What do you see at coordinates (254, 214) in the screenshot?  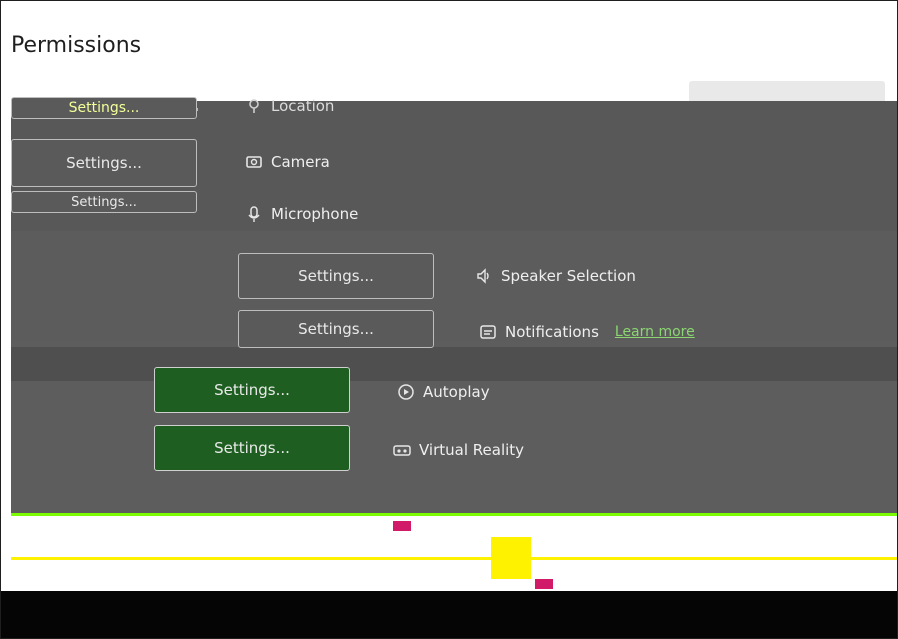 I see `microphone-icon` at bounding box center [254, 214].